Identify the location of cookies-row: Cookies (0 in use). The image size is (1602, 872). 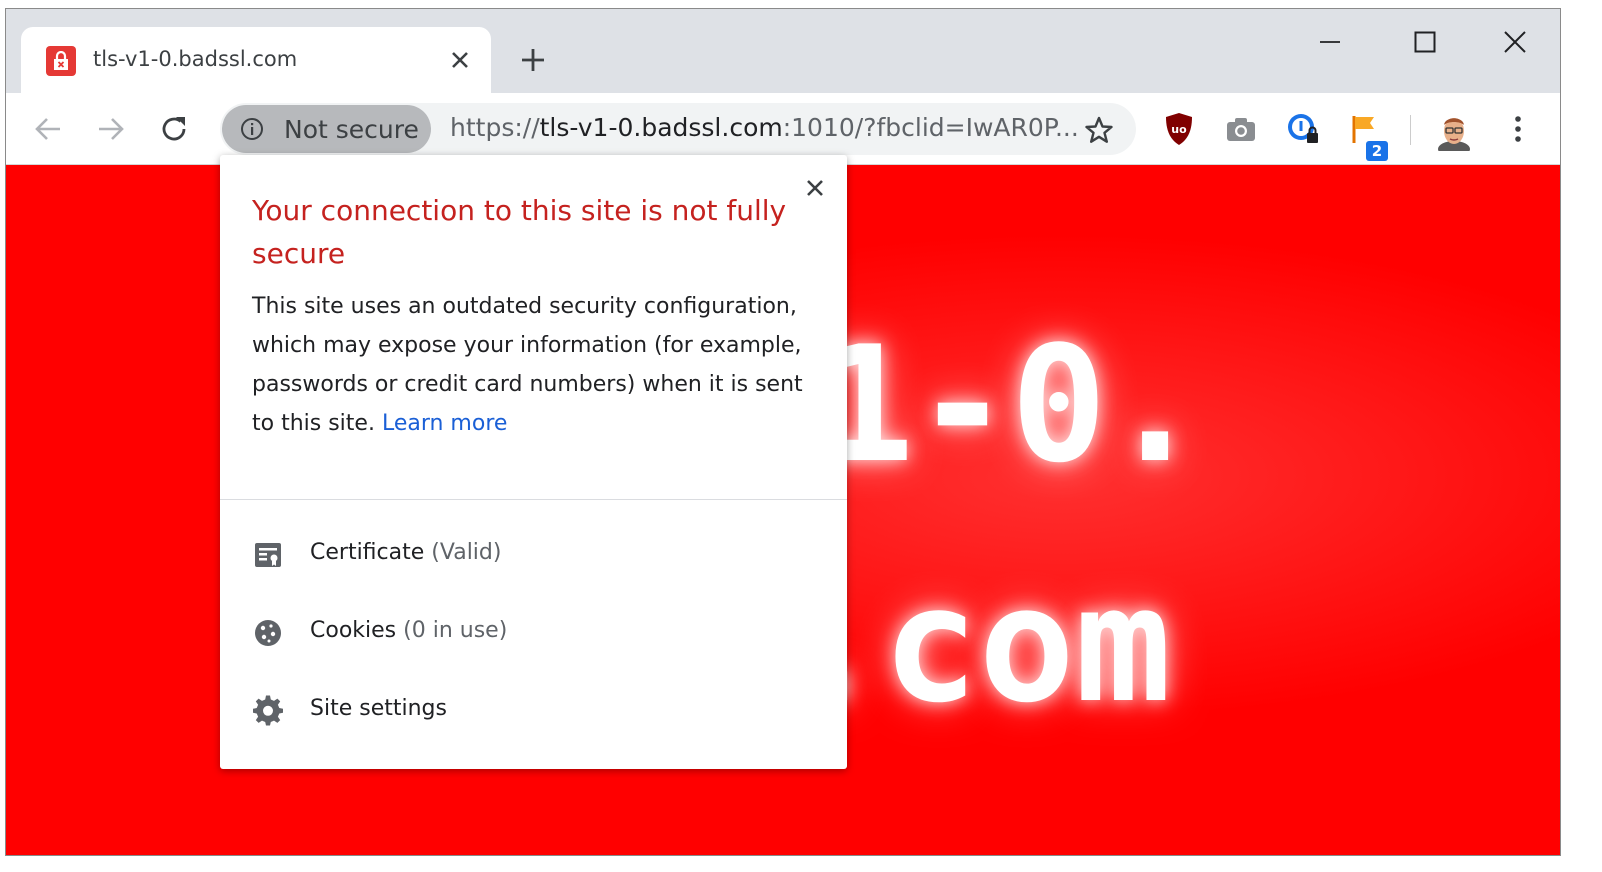
(533, 633).